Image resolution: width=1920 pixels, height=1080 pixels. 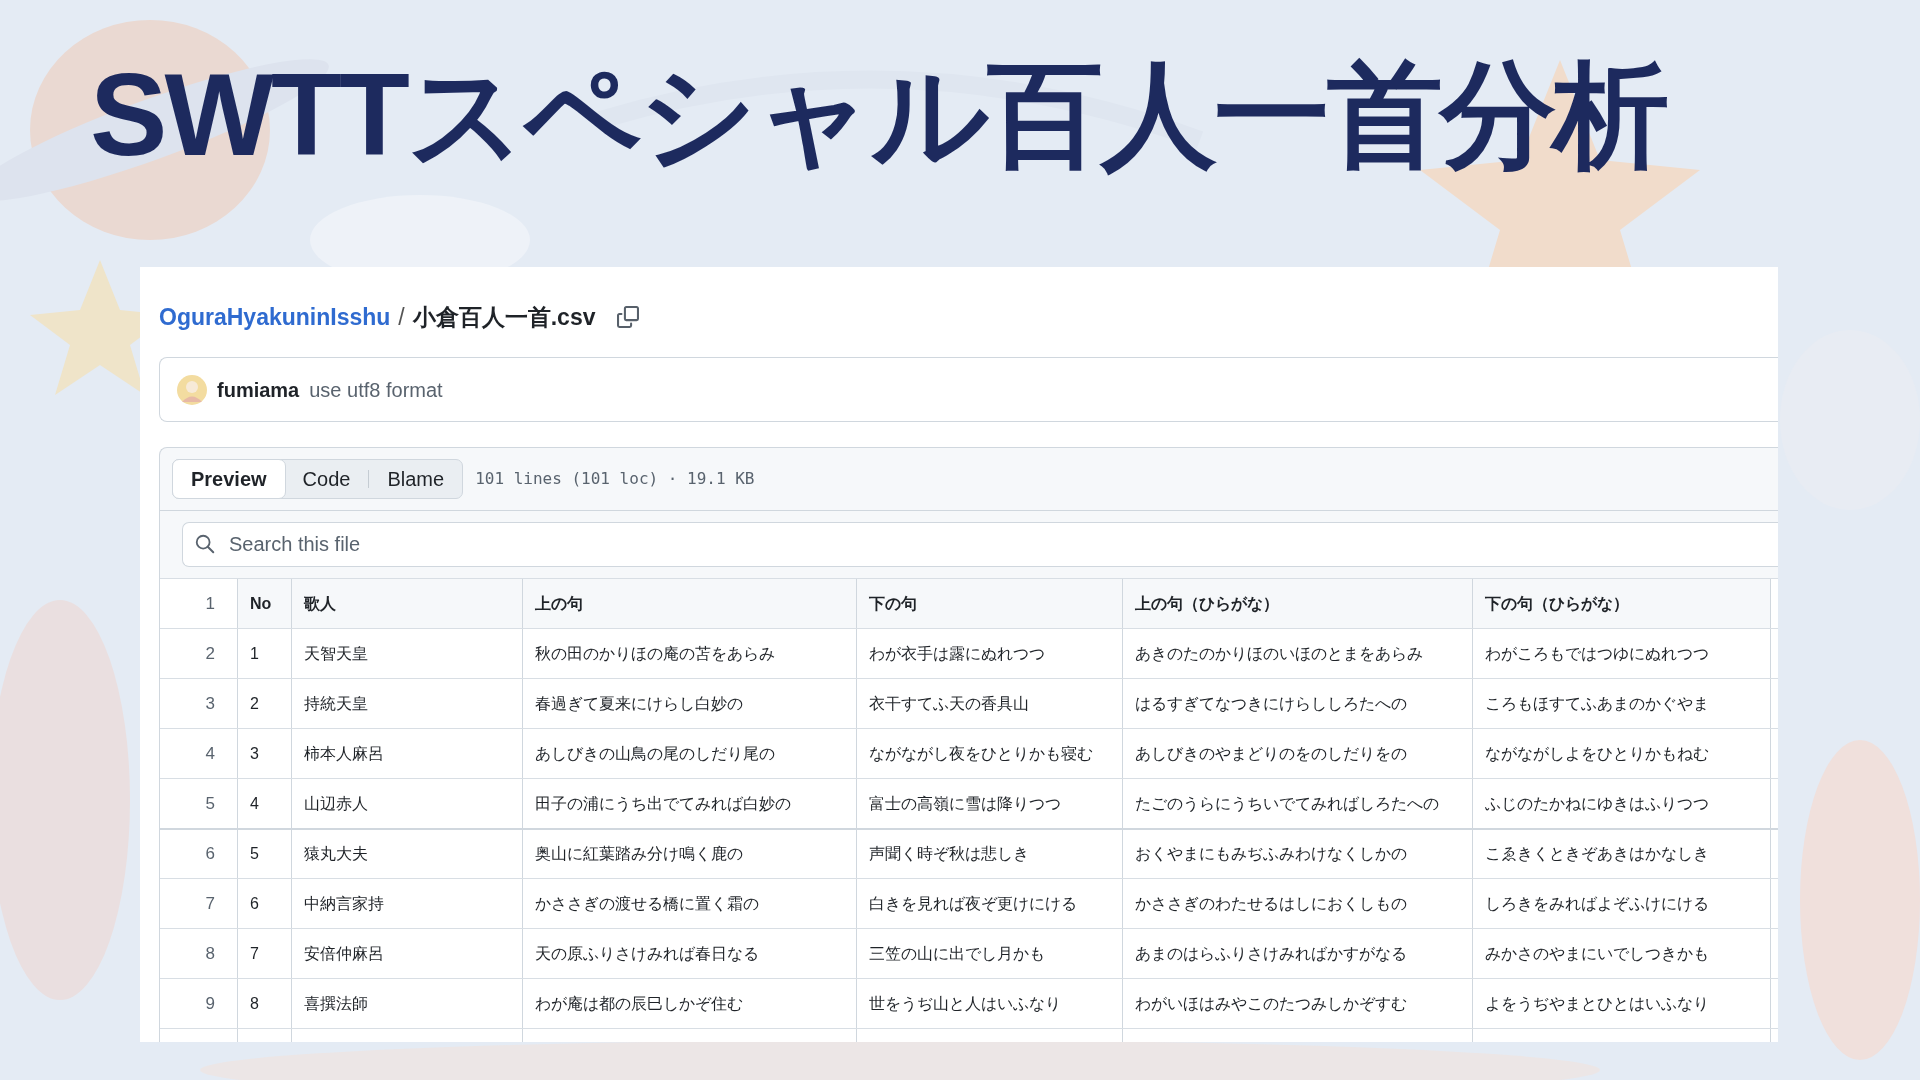 What do you see at coordinates (275, 317) in the screenshot?
I see `repository-link: OguraHyakuninIsshu` at bounding box center [275, 317].